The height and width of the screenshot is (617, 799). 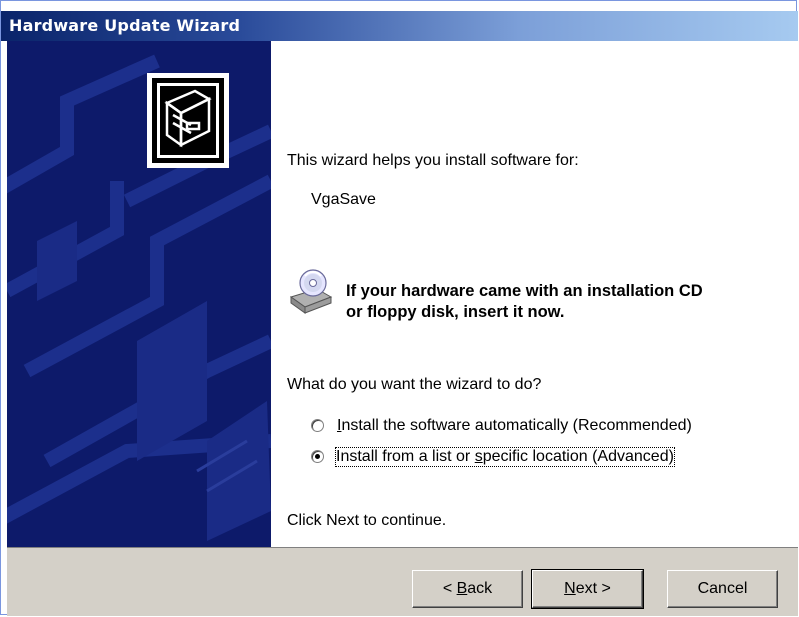 I want to click on question-text: What do you want the wizard to do?, so click(x=414, y=384).